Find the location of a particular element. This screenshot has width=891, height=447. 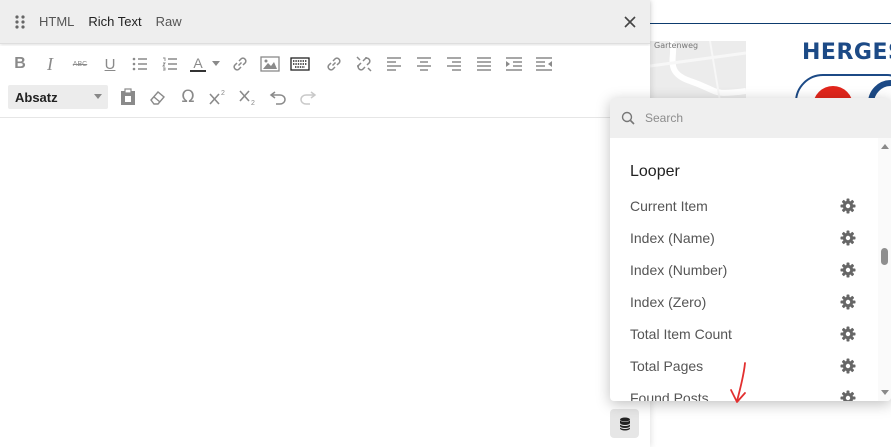

drag-handle-icon is located at coordinates (20, 21).